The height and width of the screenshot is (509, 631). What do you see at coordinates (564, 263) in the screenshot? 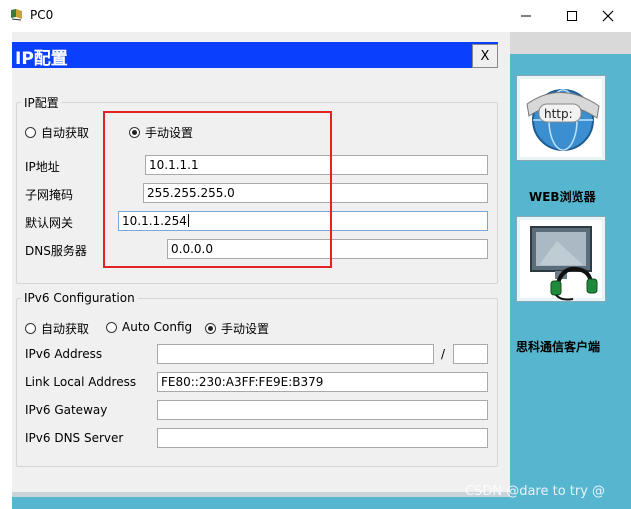
I see `monitor-headset-icon` at bounding box center [564, 263].